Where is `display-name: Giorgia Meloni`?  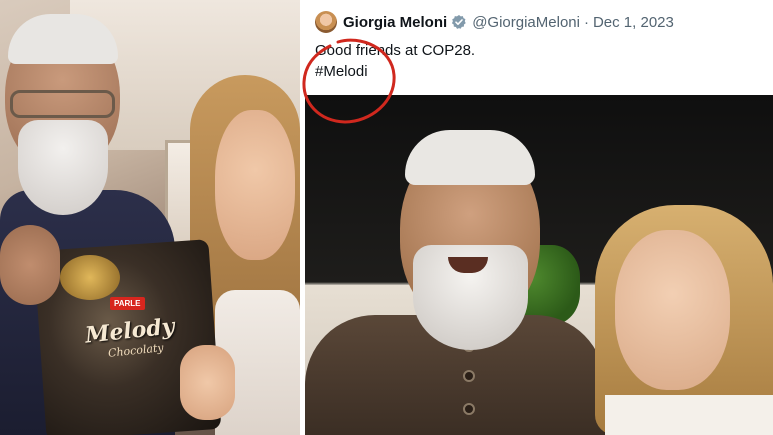 display-name: Giorgia Meloni is located at coordinates (395, 22).